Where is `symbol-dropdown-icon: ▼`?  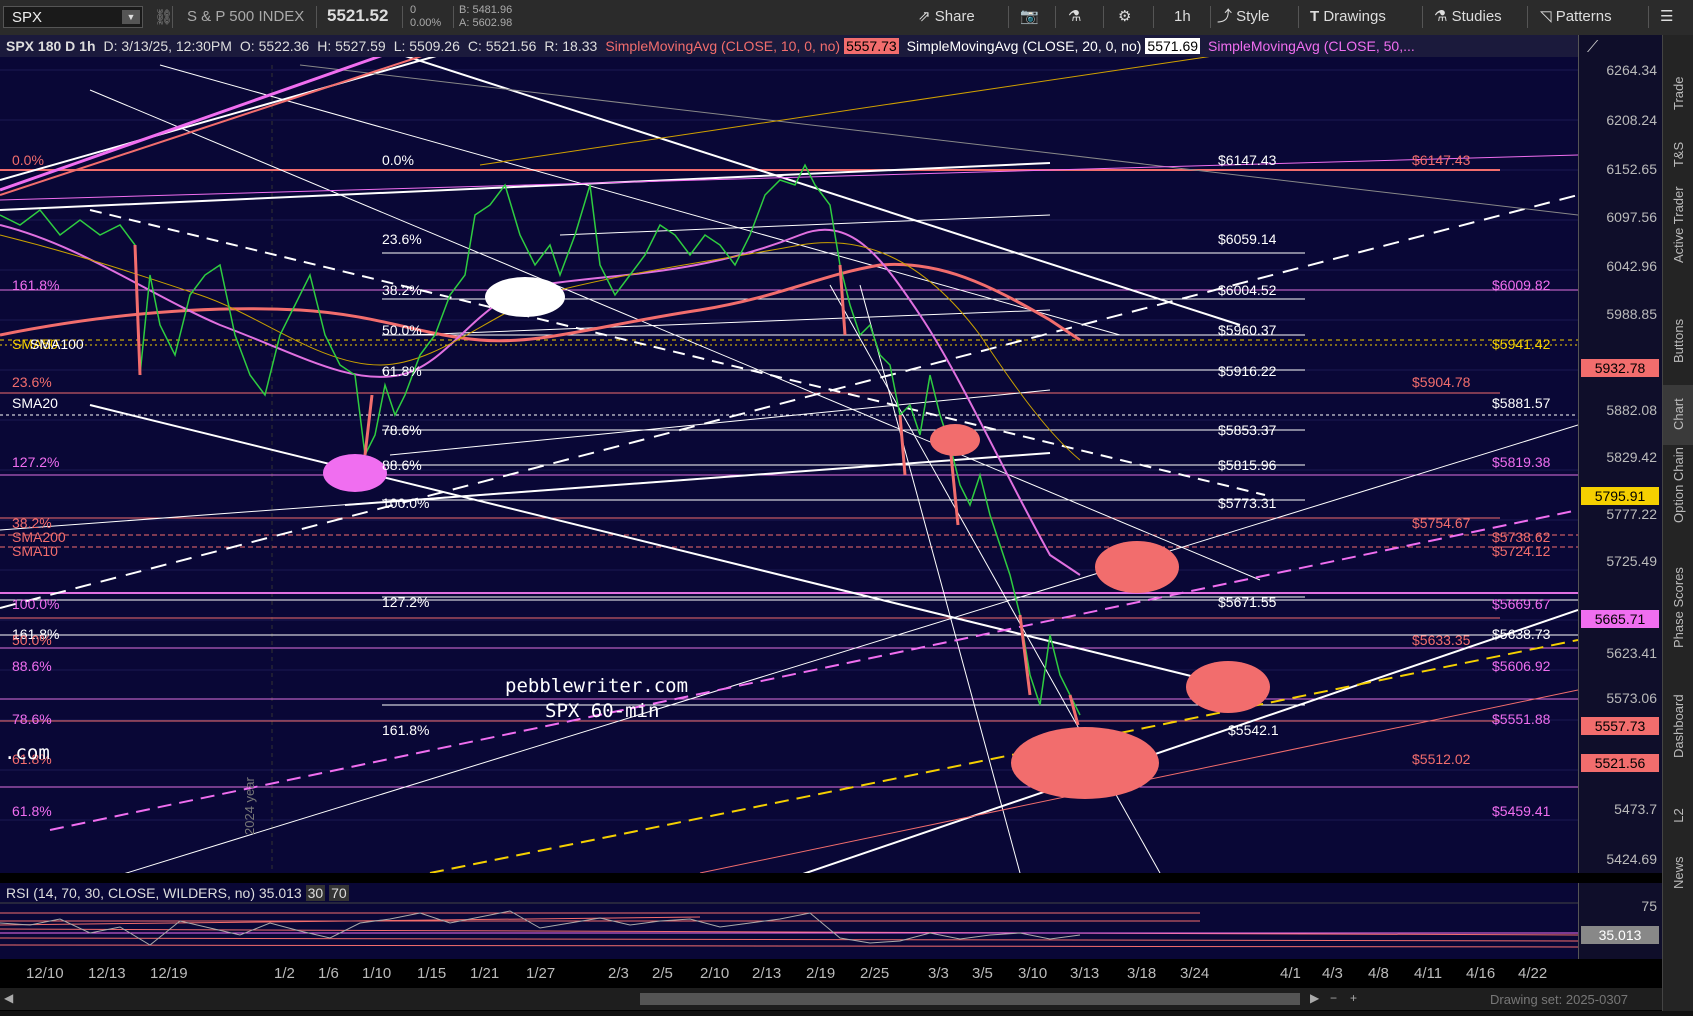
symbol-dropdown-icon: ▼ is located at coordinates (131, 17).